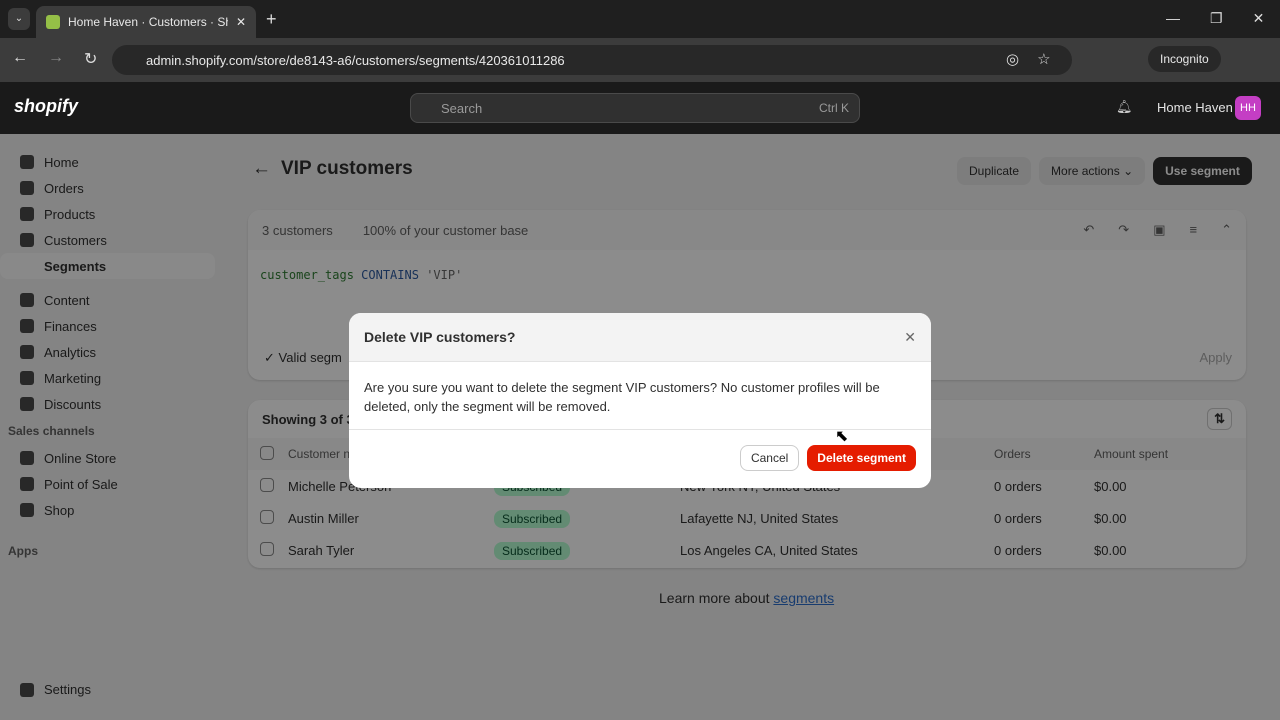  I want to click on search-input: Search Ctrl K, so click(635, 108).